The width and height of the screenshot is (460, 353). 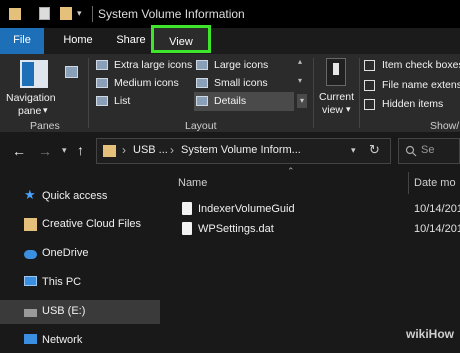 What do you see at coordinates (318, 229) in the screenshot?
I see `file-row: WPSettings.dat 10/14/201` at bounding box center [318, 229].